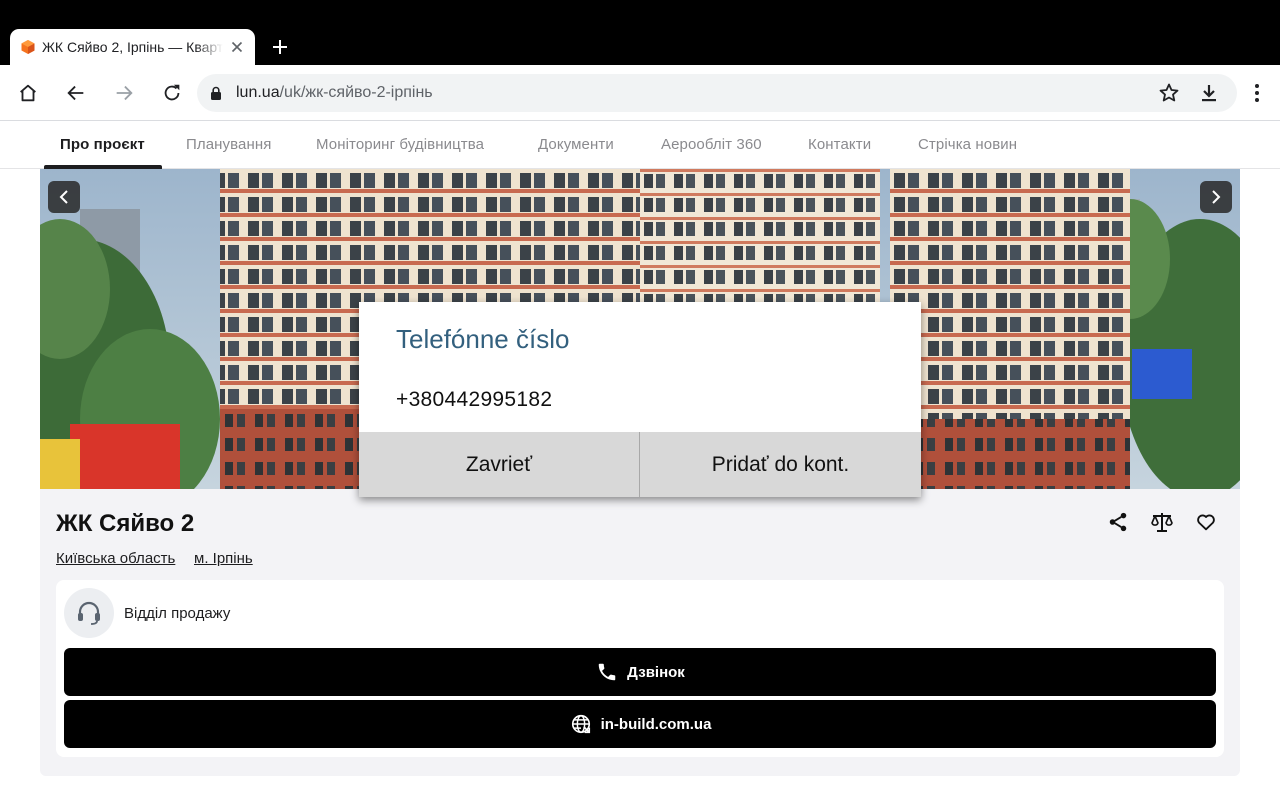 The width and height of the screenshot is (1280, 800). What do you see at coordinates (356, 92) in the screenshot?
I see `url-path: /uk/жк-сяйво-2-ірпінь` at bounding box center [356, 92].